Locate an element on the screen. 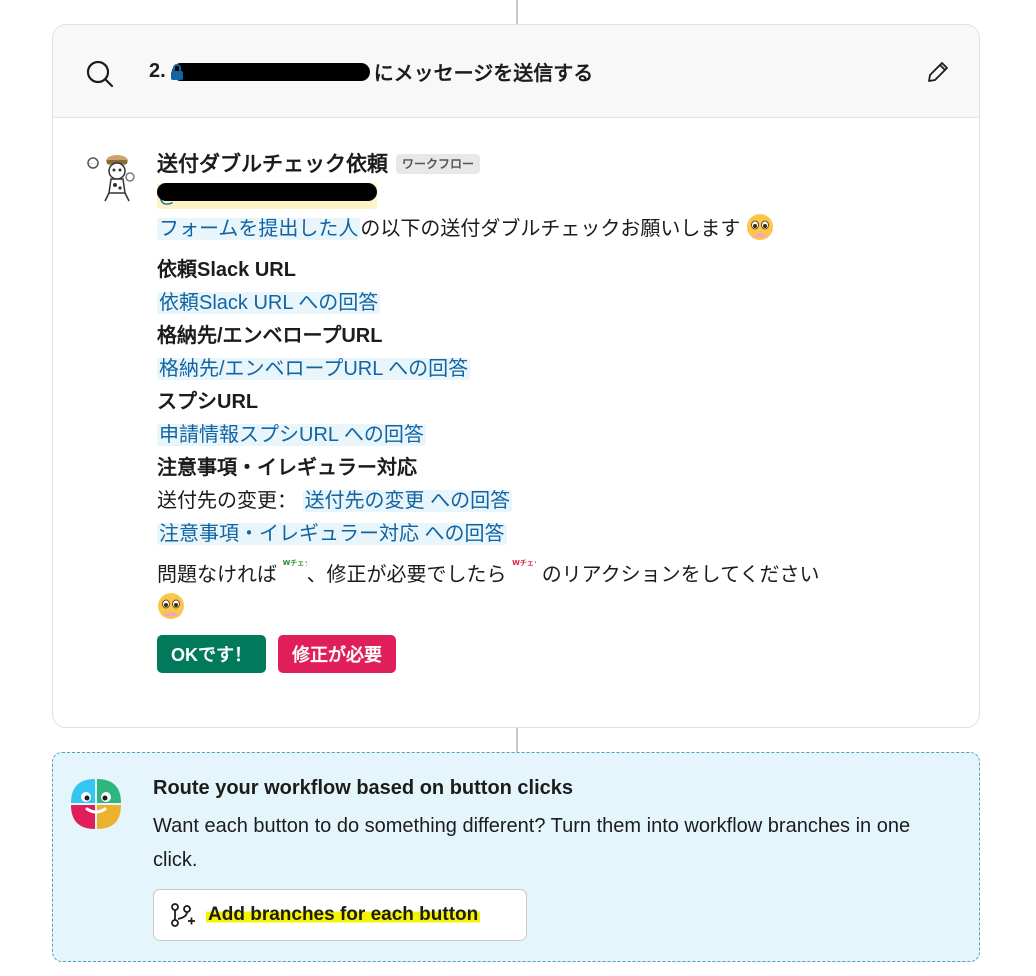 The image size is (1036, 976). step-header: 2. にメッセージを送信する is located at coordinates (516, 71).